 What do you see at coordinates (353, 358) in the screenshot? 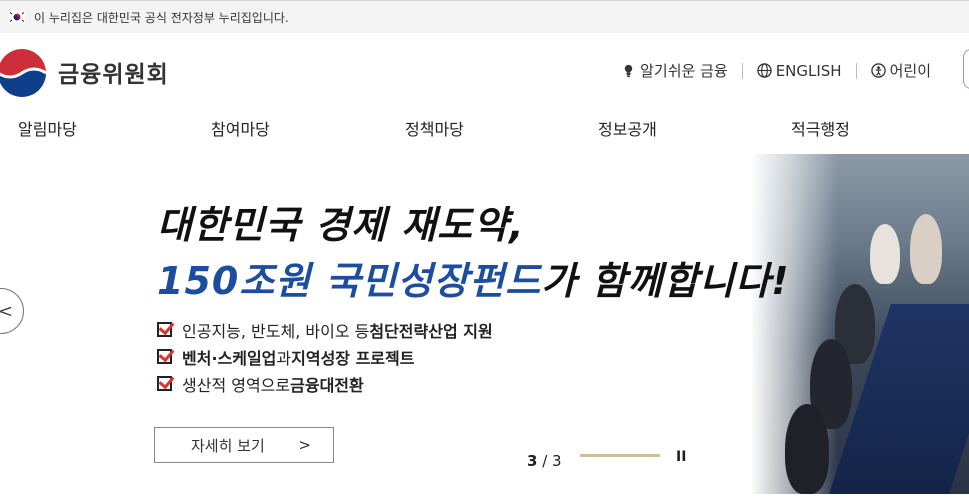
I see `bullet-bold-text: 지역성장 프로젝트` at bounding box center [353, 358].